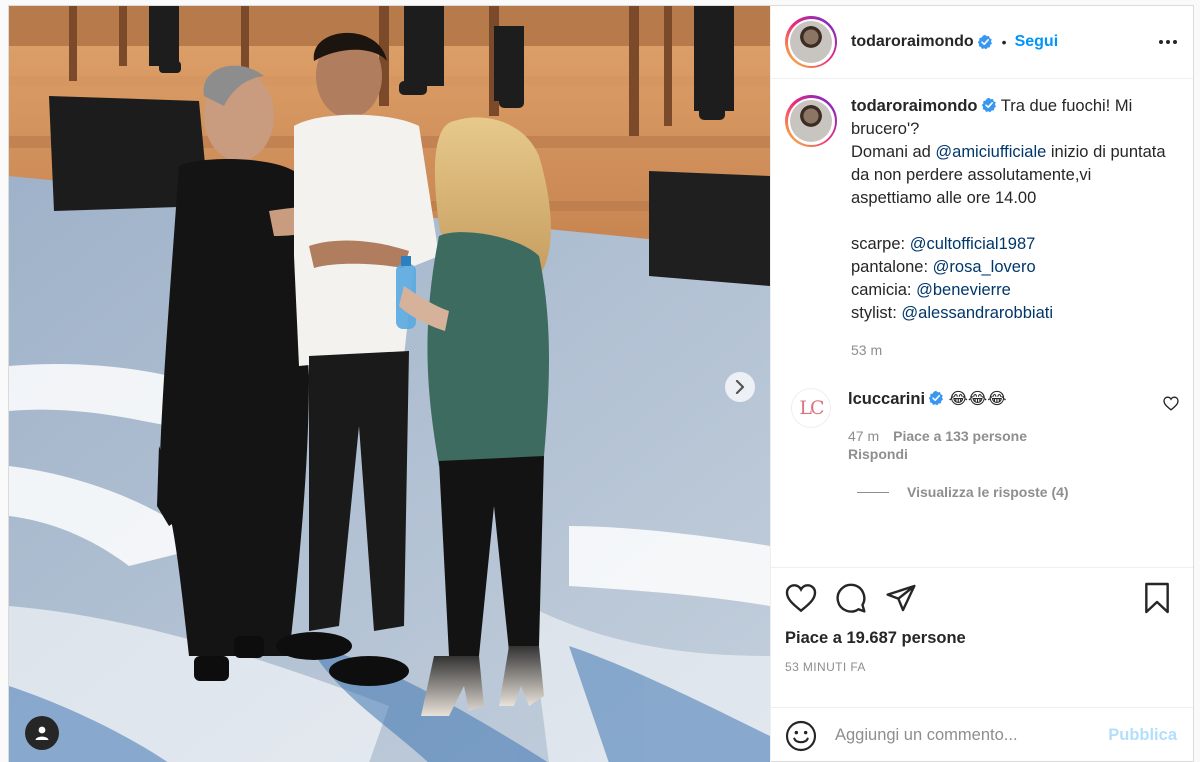 The width and height of the screenshot is (1200, 762). What do you see at coordinates (876, 313) in the screenshot?
I see `credit-label: stylist:` at bounding box center [876, 313].